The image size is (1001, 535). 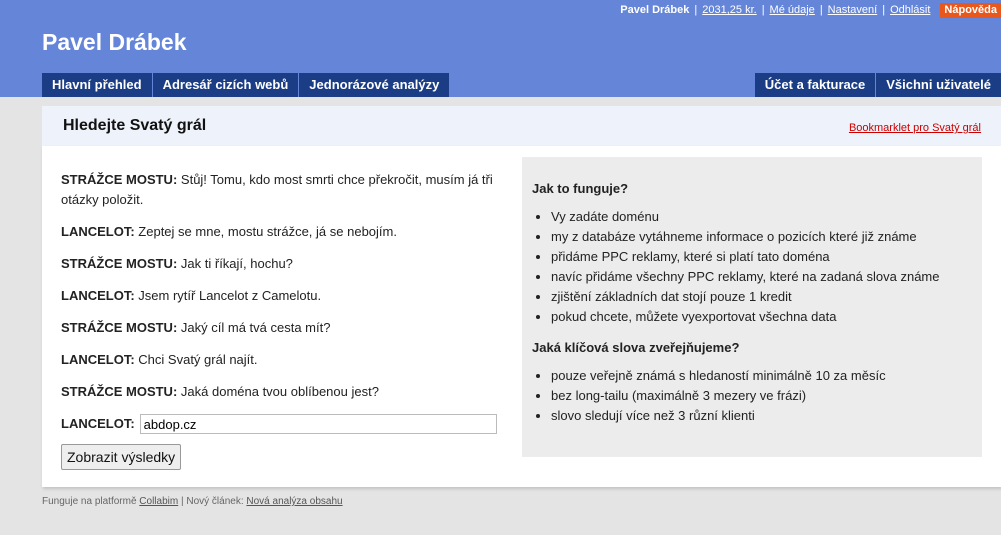 I want to click on keywords-heading: Jaká klíčová slova zveřejňujeme?, so click(x=636, y=347).